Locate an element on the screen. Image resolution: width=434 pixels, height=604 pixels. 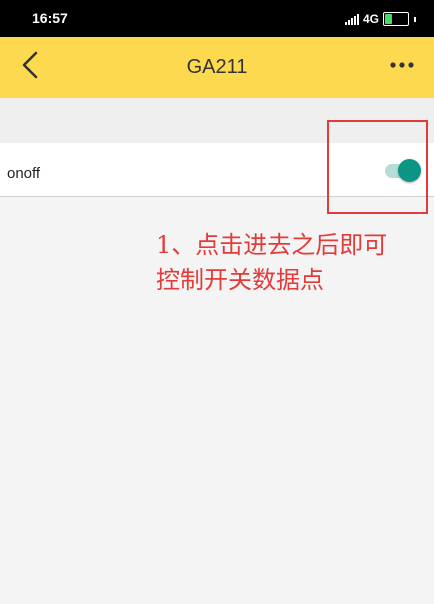
datapoint-label: onoff is located at coordinates (24, 173).